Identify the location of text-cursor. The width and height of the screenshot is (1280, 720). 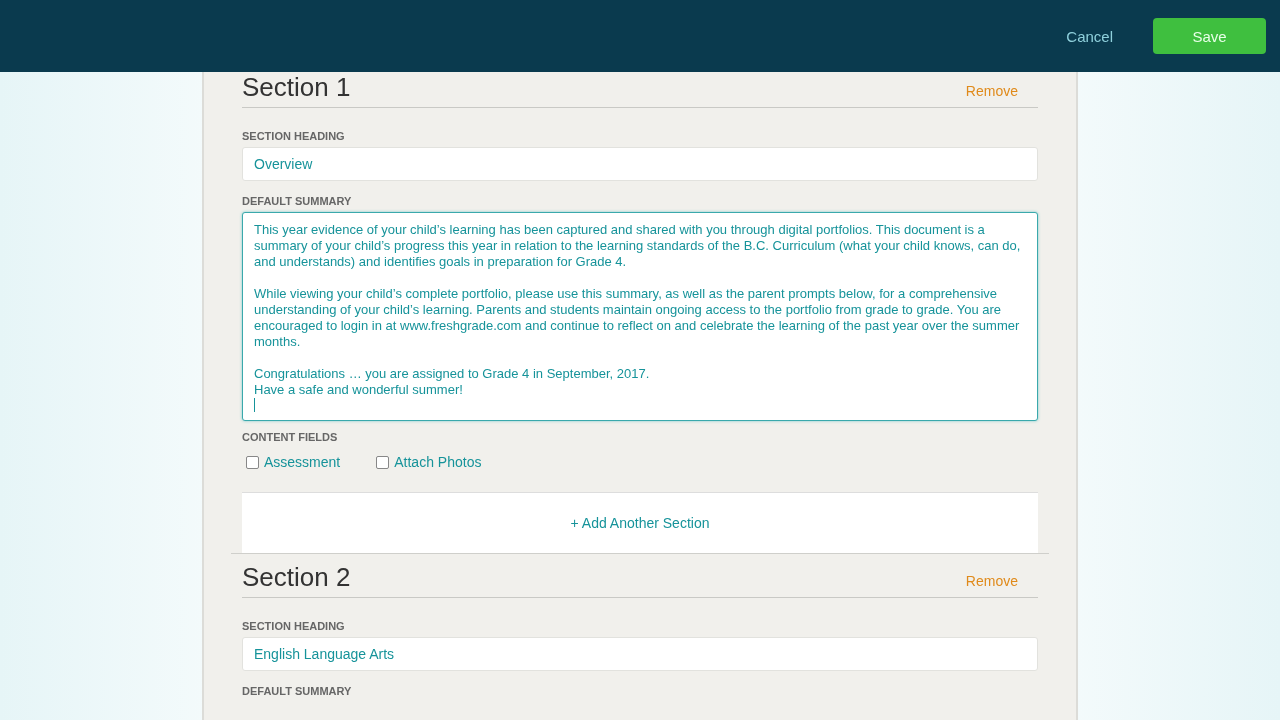
(254, 405).